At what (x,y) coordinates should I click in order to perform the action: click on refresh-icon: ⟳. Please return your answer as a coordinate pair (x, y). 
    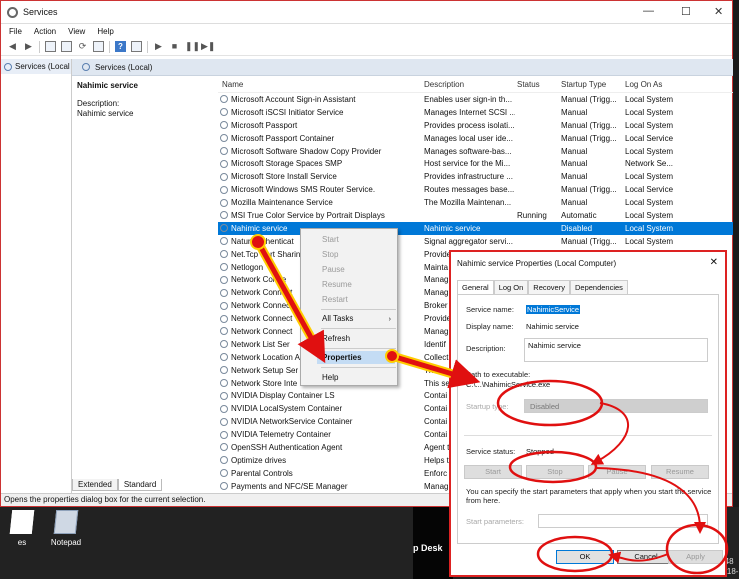
    Looking at the image, I should click on (82, 46).